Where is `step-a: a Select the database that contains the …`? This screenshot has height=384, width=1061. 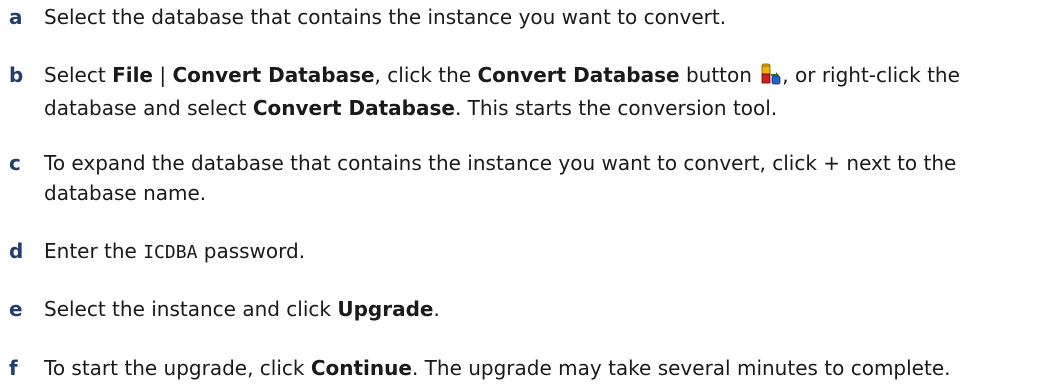 step-a: a Select the database that contains the … is located at coordinates (525, 17).